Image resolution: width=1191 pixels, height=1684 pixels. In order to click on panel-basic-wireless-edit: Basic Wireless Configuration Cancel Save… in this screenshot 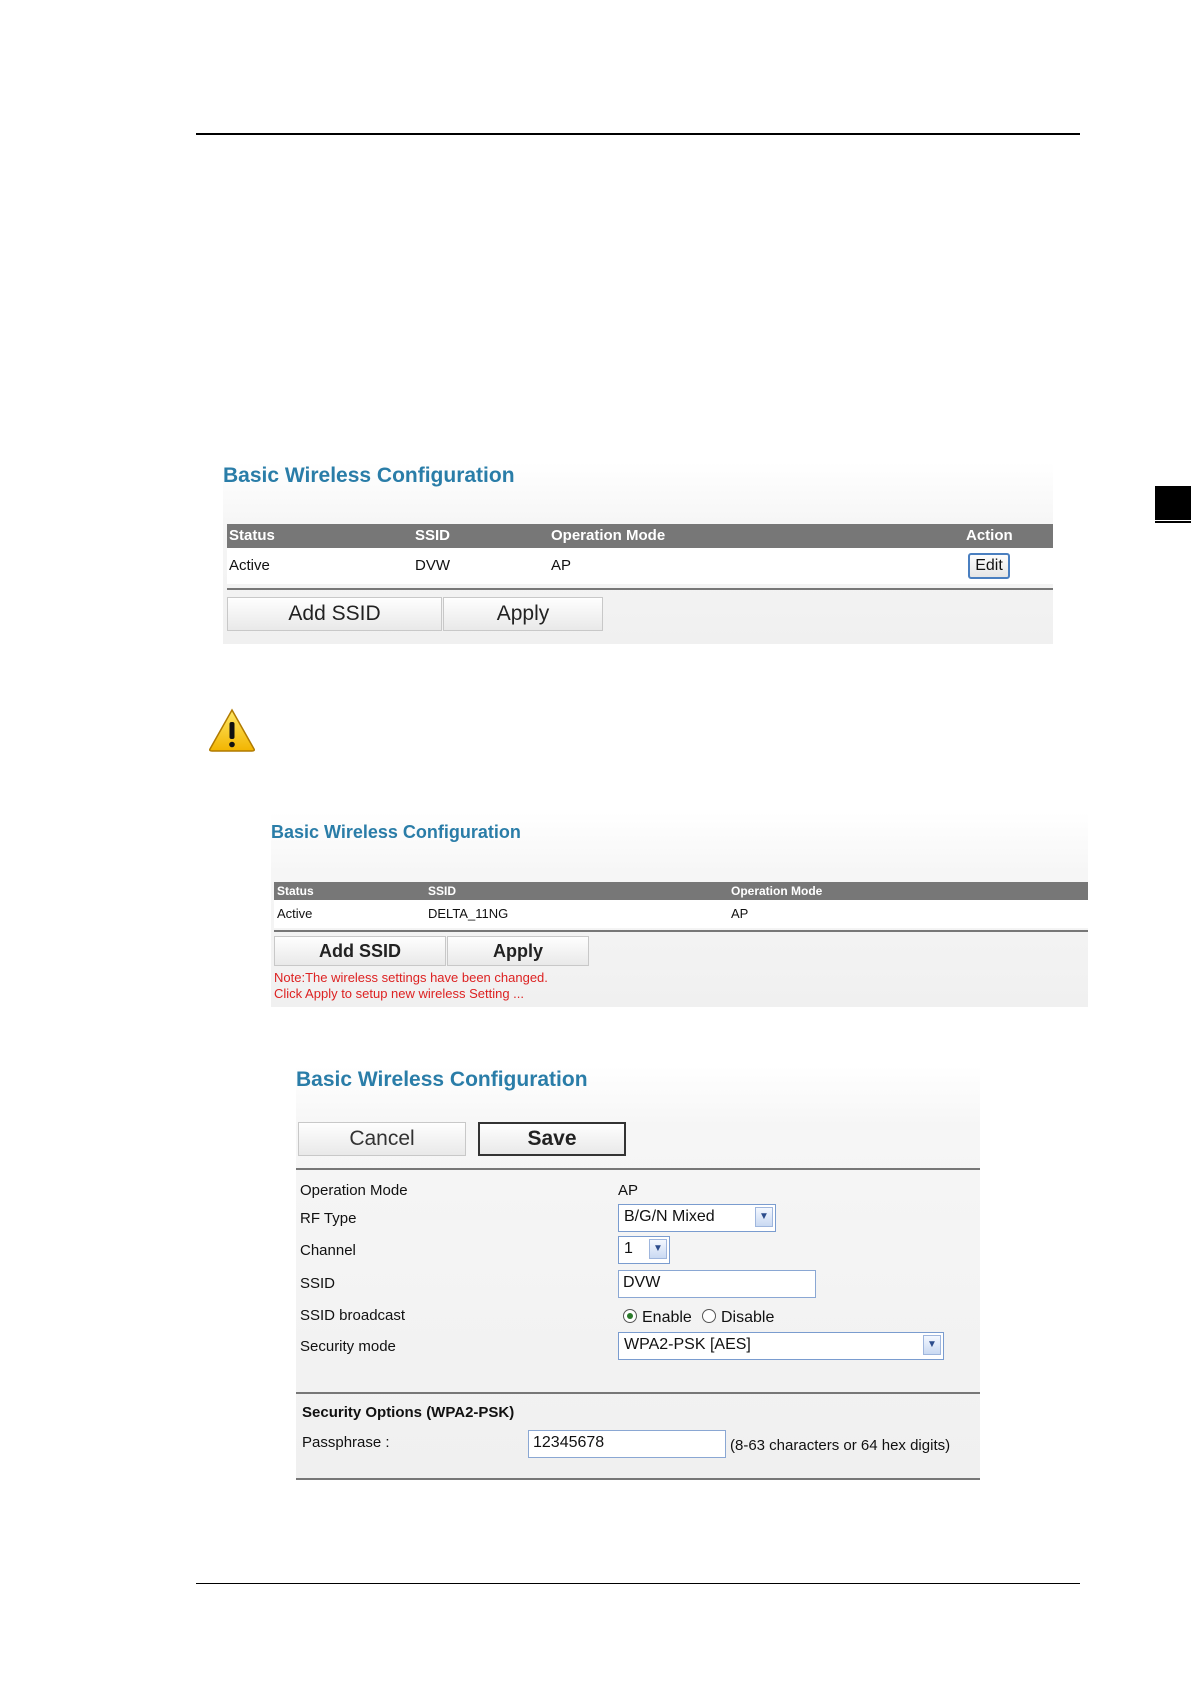, I will do `click(638, 1273)`.